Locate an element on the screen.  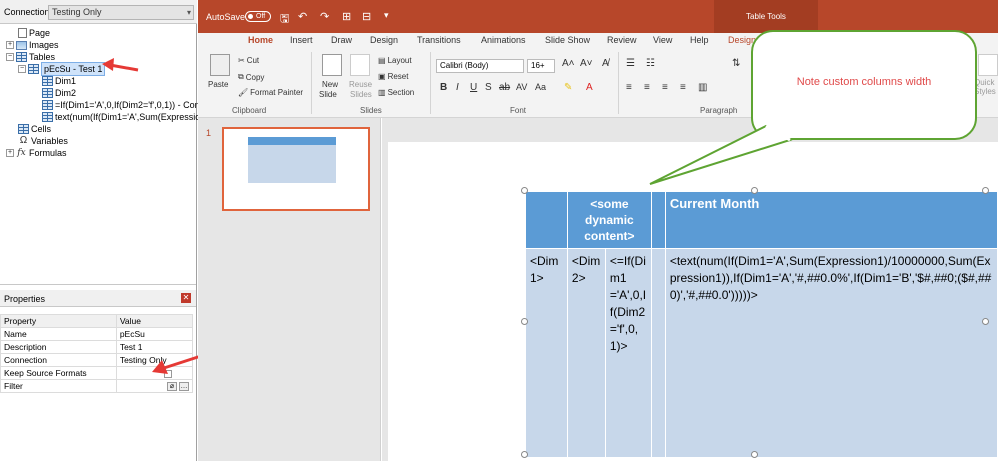
cell-empty is located at coordinates (658, 353).